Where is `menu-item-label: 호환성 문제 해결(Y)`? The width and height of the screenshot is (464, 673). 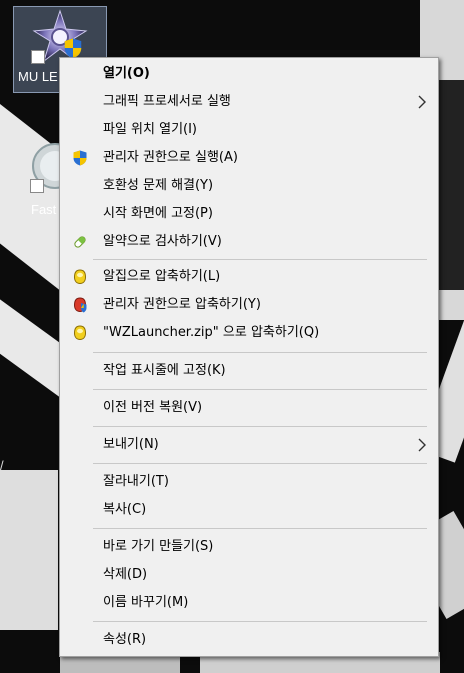
menu-item-label: 호환성 문제 해결(Y) is located at coordinates (158, 185).